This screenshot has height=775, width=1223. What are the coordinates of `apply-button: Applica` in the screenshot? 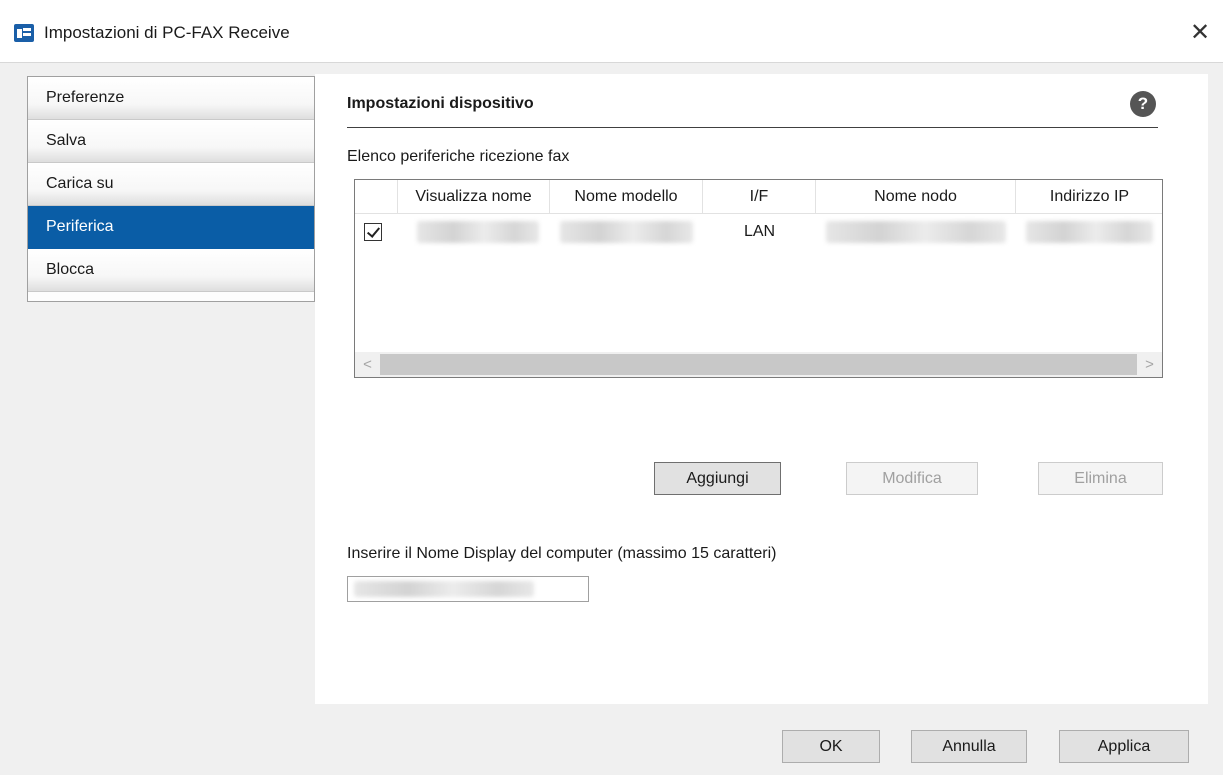 It's located at (1124, 746).